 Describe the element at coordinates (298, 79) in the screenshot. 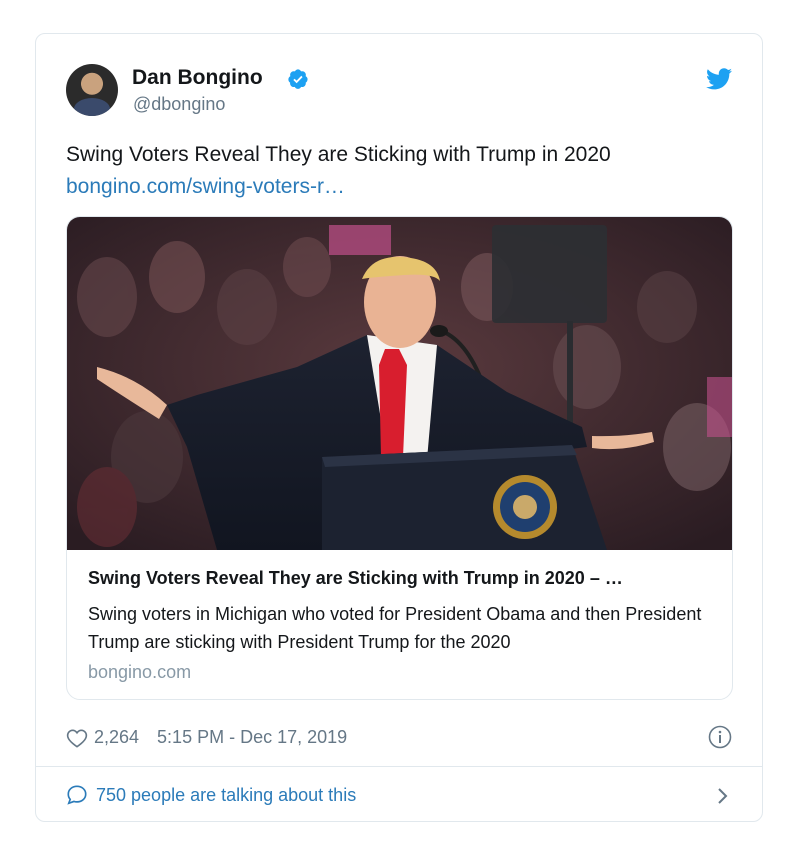

I see `verified-badge-icon` at that location.